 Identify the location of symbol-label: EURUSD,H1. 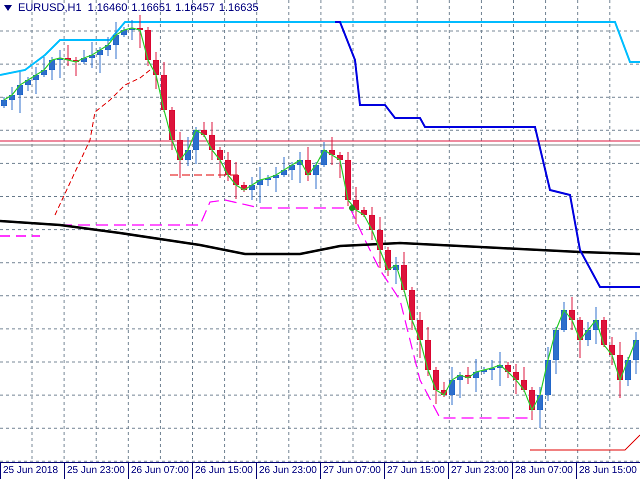
(50, 8).